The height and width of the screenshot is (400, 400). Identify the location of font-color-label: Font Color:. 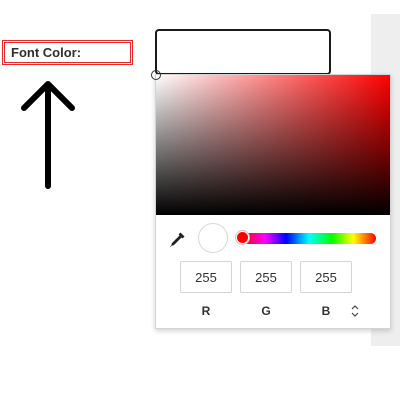
(67, 52).